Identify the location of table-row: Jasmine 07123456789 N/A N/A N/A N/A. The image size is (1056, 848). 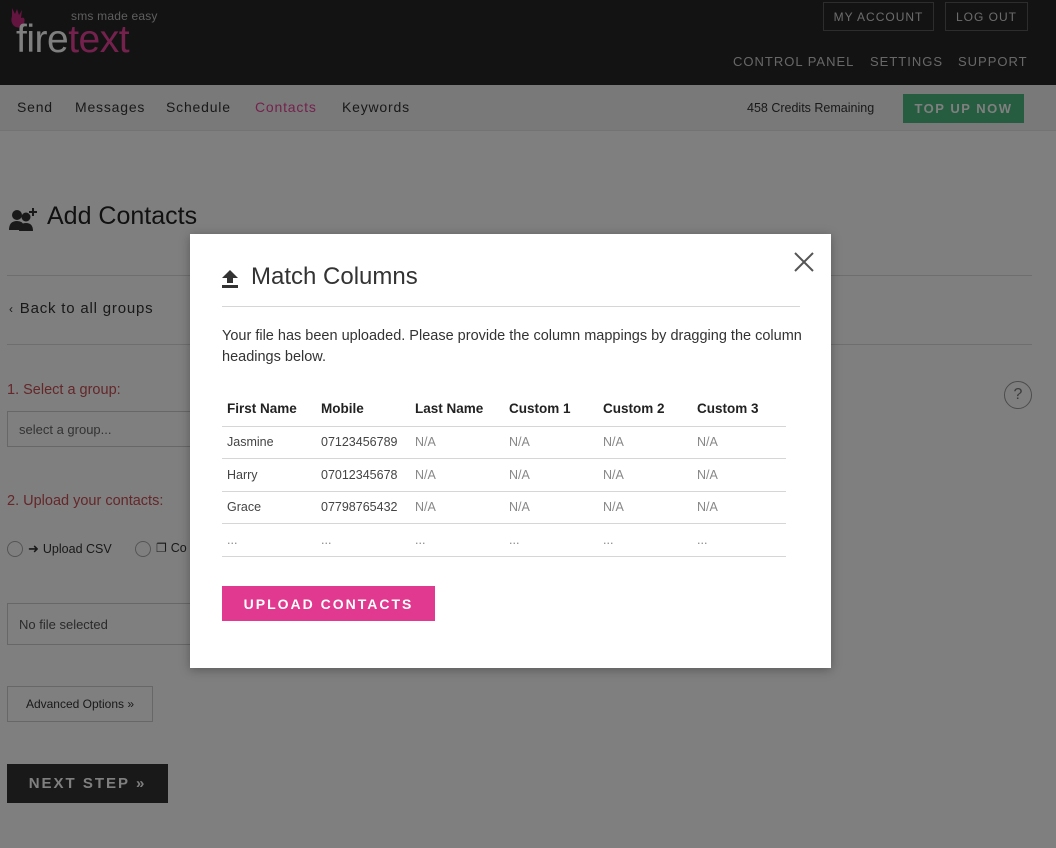
(504, 442).